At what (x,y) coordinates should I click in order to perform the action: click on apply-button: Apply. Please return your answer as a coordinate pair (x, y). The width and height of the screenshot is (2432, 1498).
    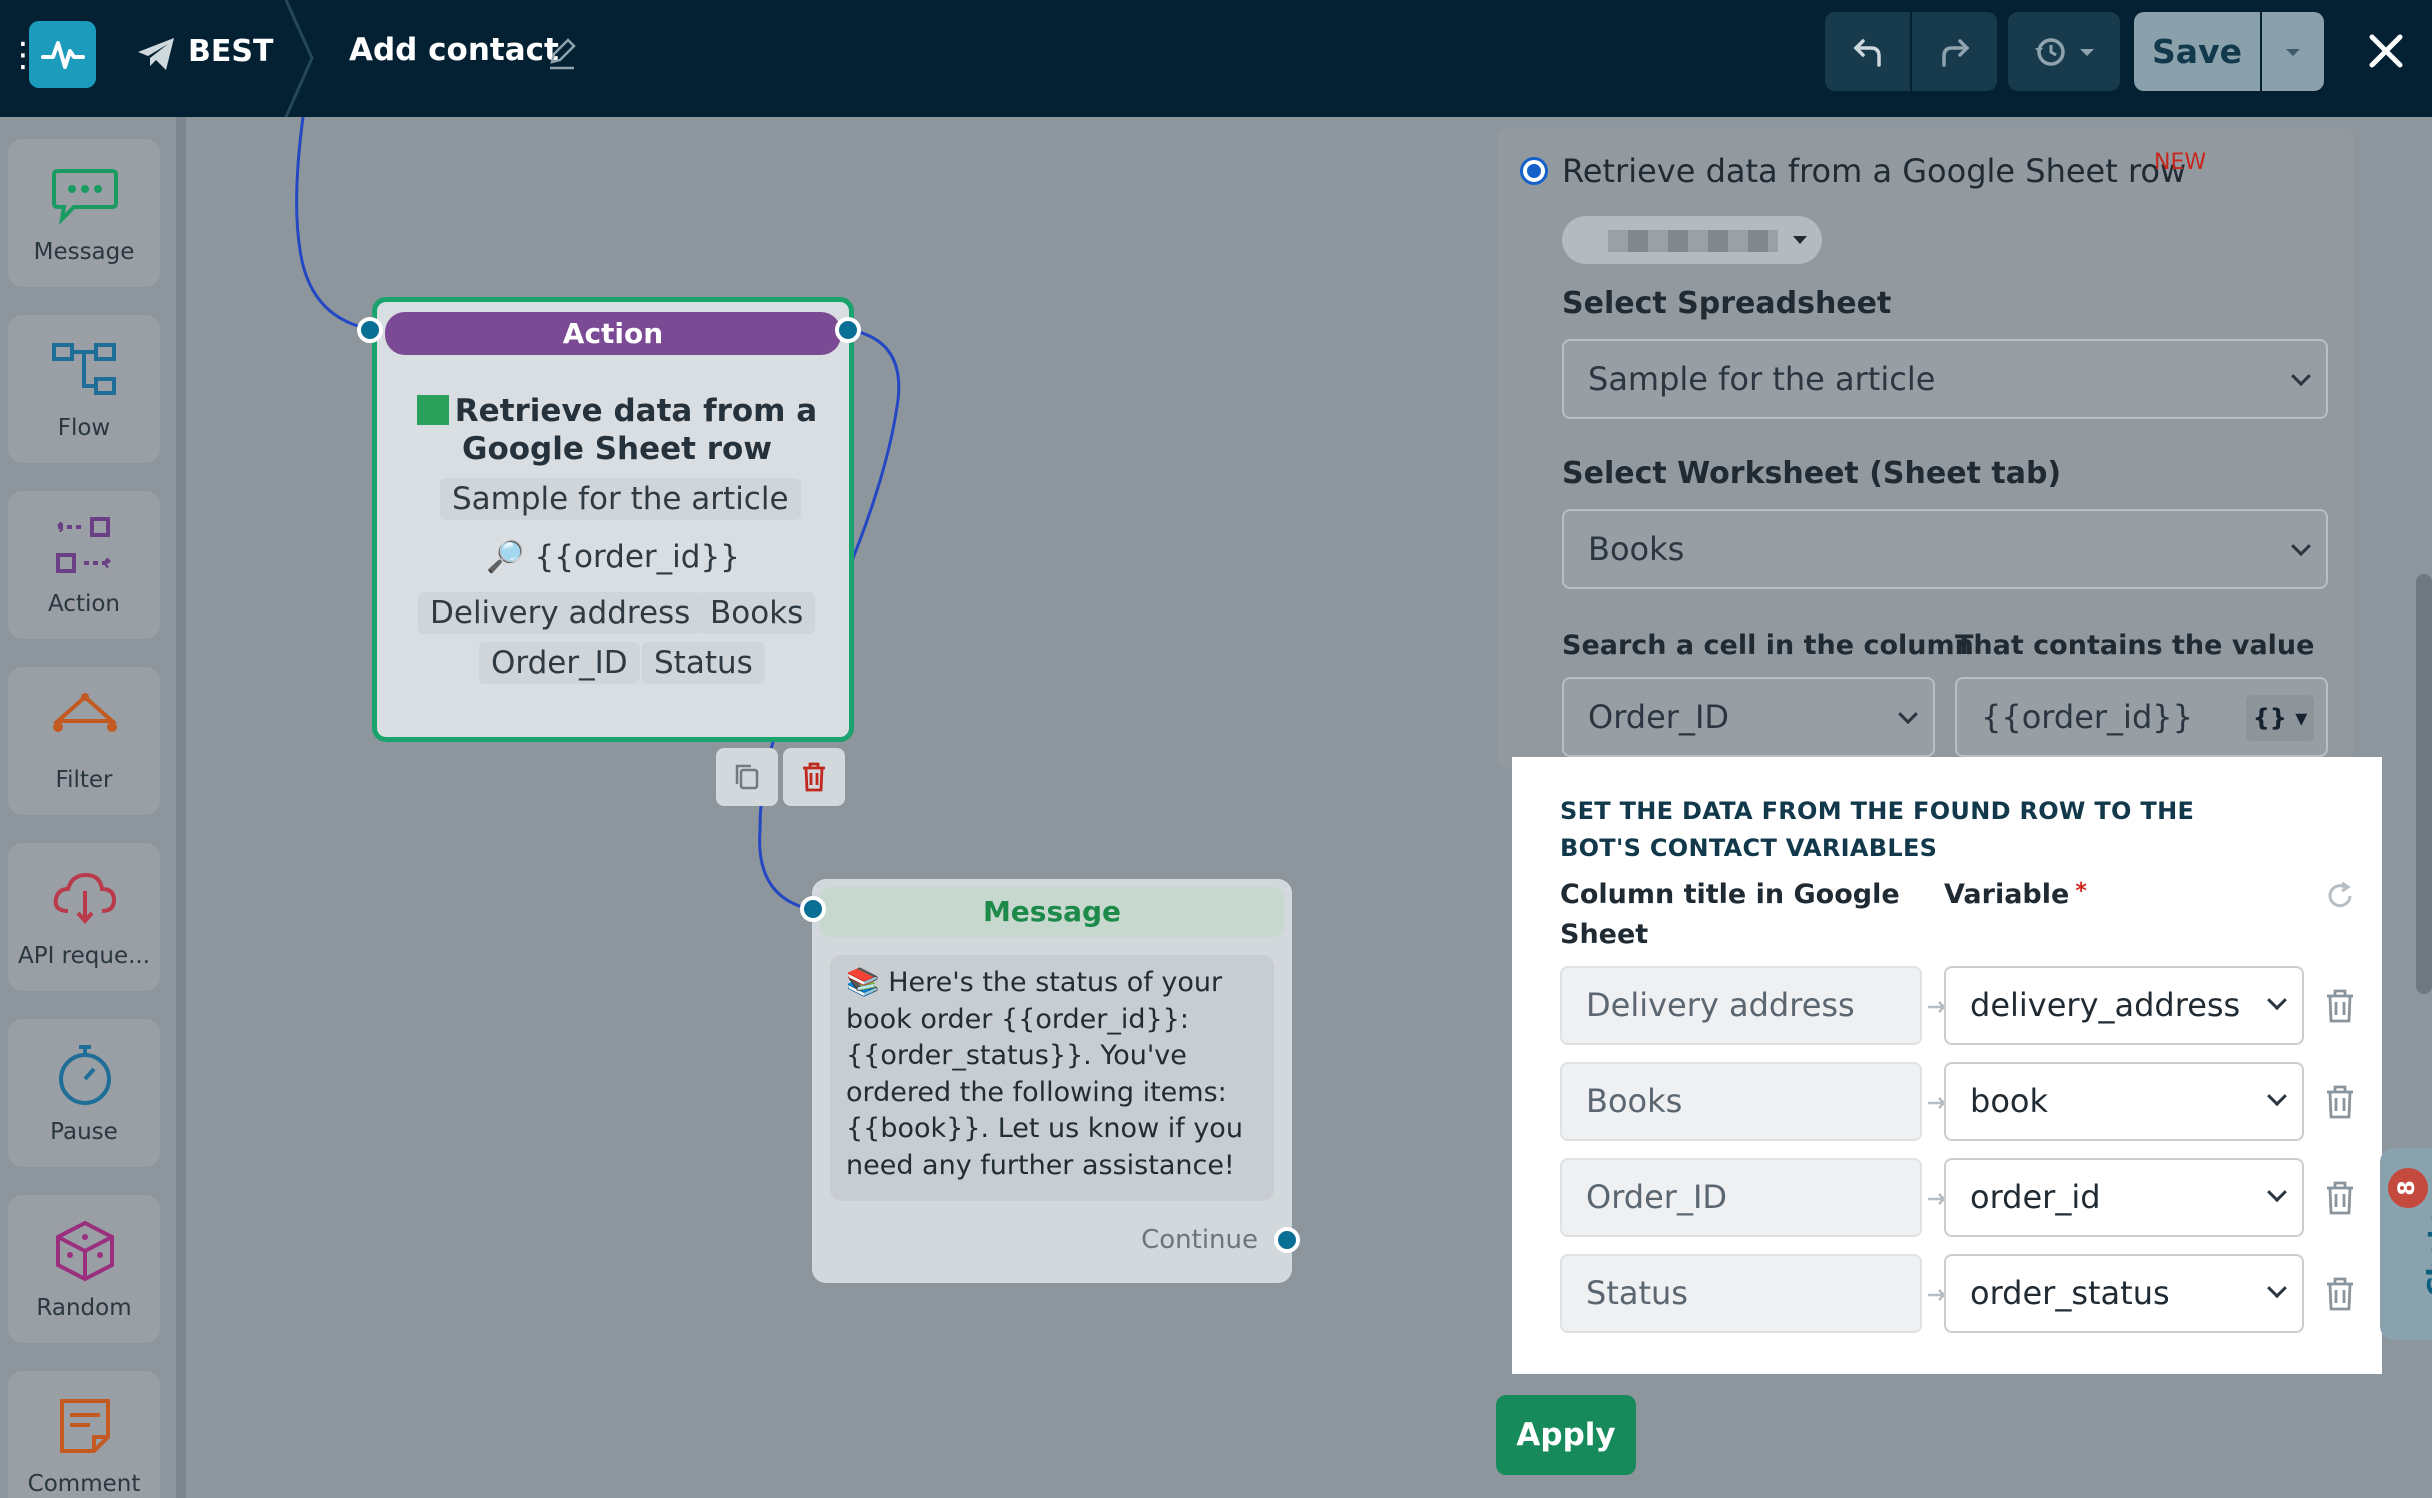
    Looking at the image, I should click on (1566, 1435).